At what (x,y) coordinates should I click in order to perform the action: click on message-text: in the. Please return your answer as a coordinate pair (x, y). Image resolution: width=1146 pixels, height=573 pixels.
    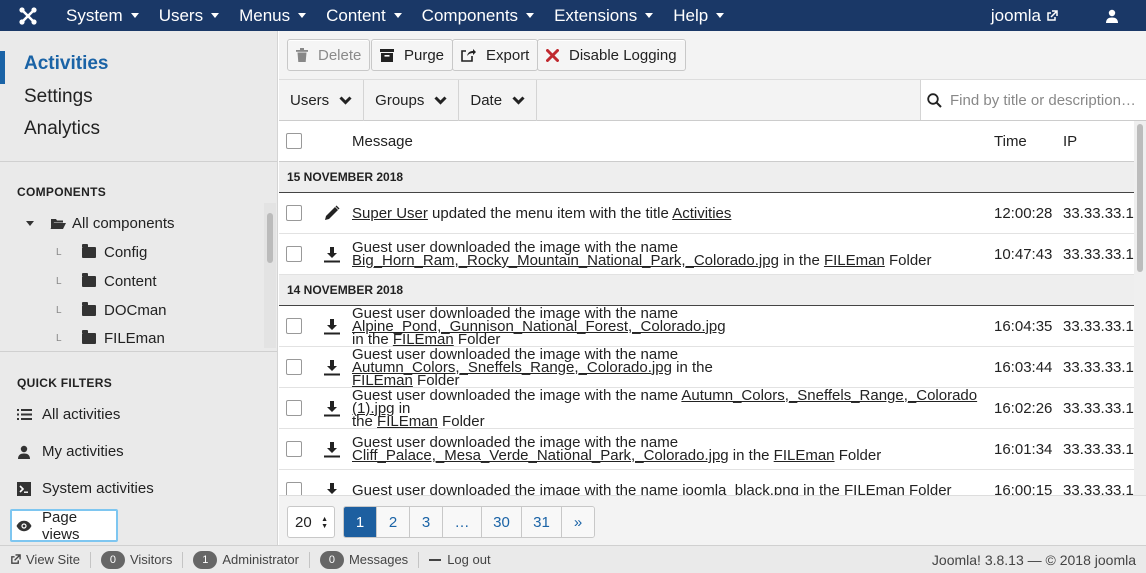
    Looking at the image, I should click on (692, 367).